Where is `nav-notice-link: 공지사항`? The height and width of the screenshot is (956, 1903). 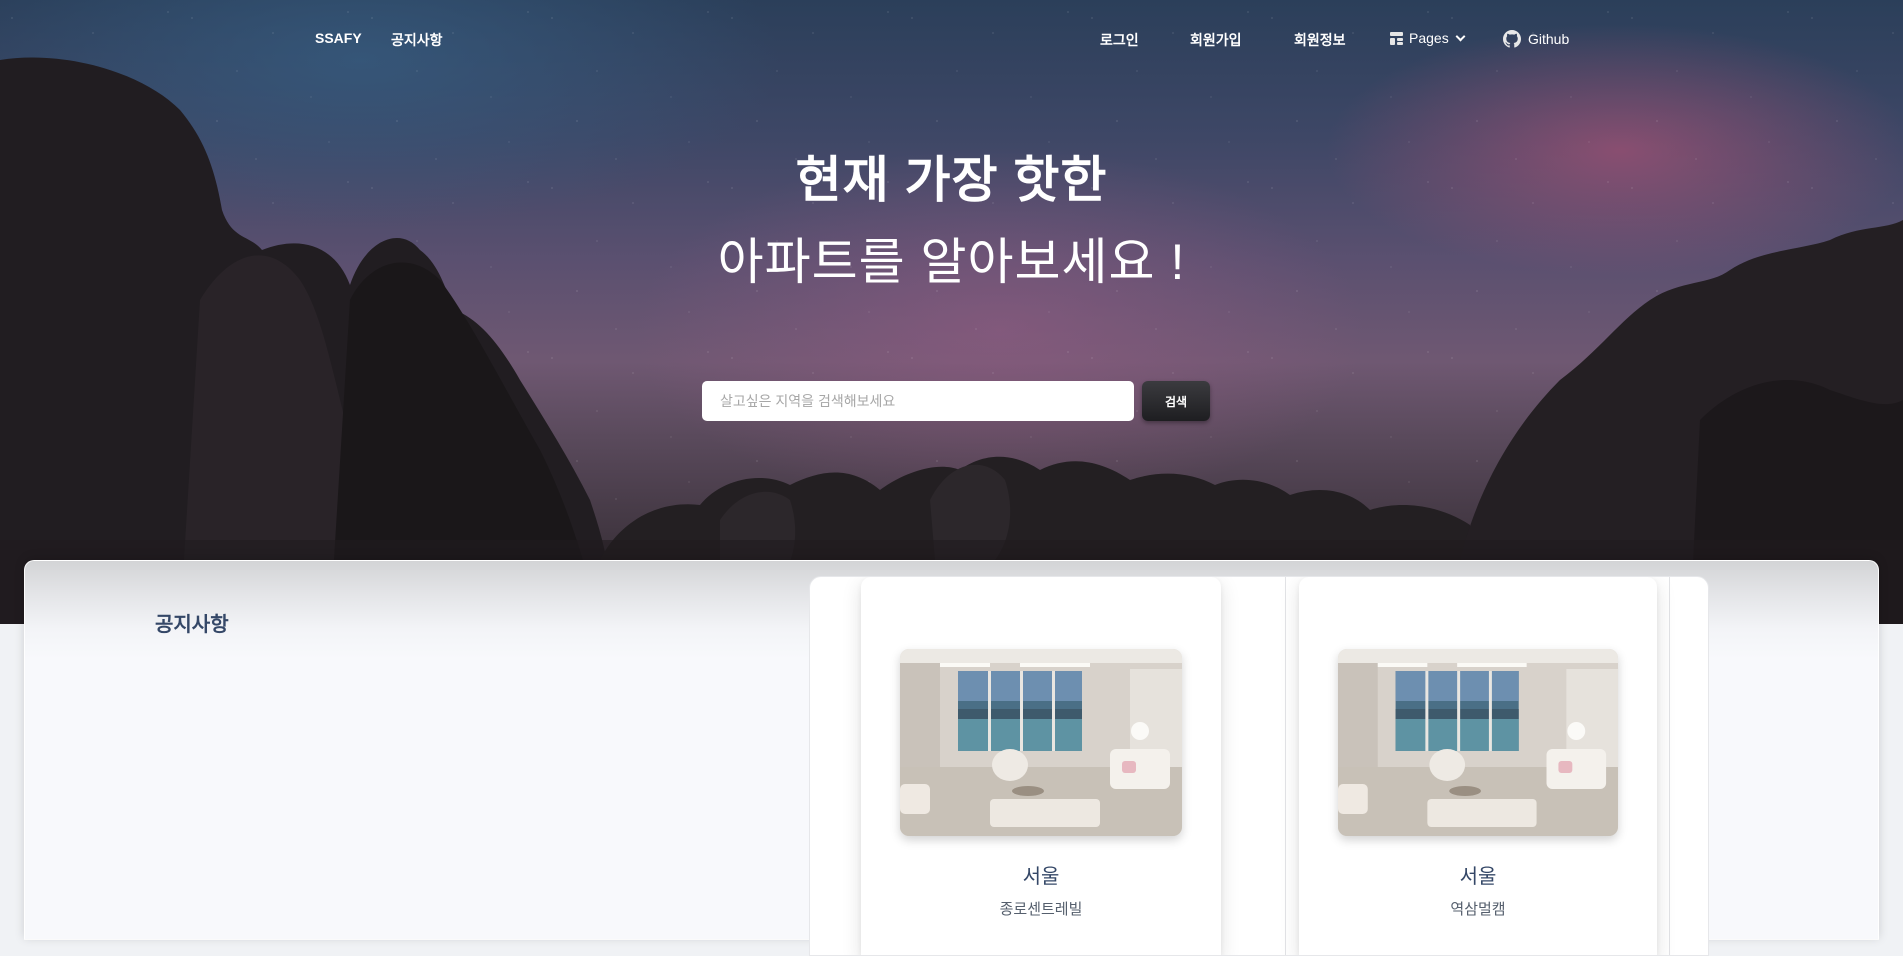 nav-notice-link: 공지사항 is located at coordinates (417, 40).